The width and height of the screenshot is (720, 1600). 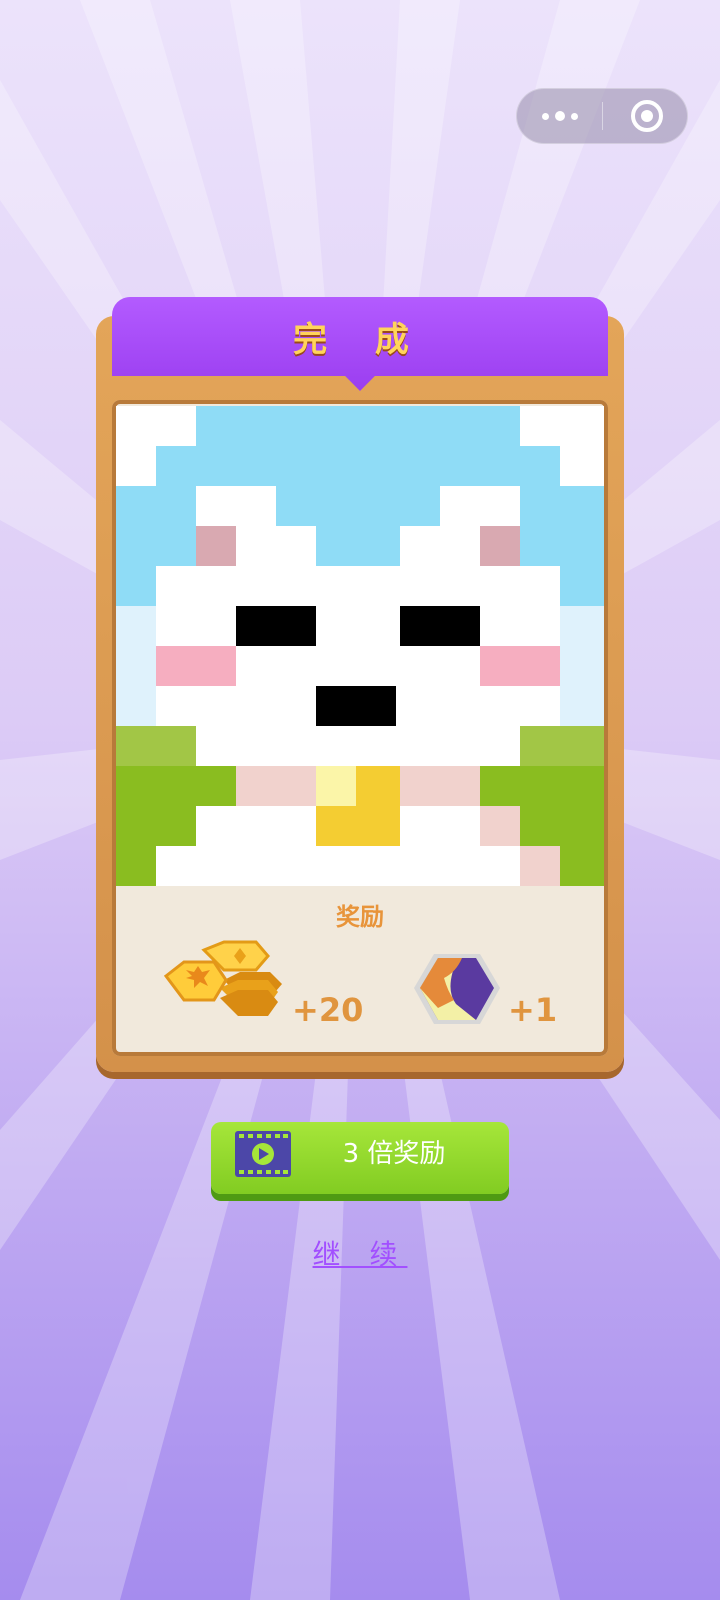 I want to click on gold-coins-icon, so click(x=223, y=978).